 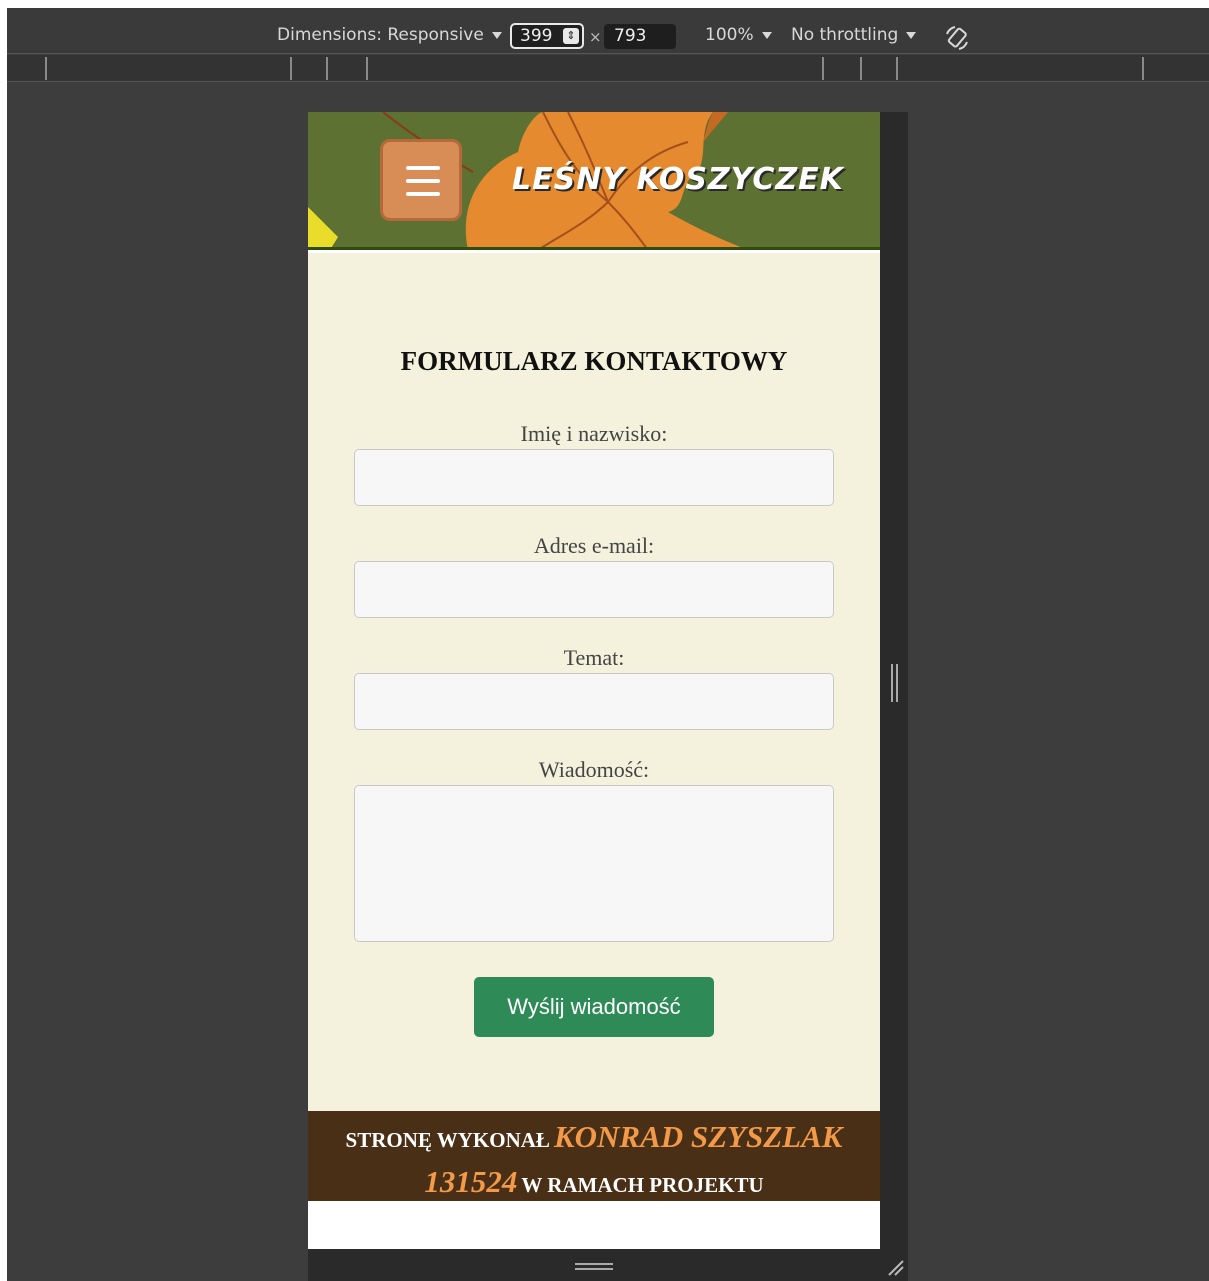 What do you see at coordinates (421, 180) in the screenshot?
I see `menu-button` at bounding box center [421, 180].